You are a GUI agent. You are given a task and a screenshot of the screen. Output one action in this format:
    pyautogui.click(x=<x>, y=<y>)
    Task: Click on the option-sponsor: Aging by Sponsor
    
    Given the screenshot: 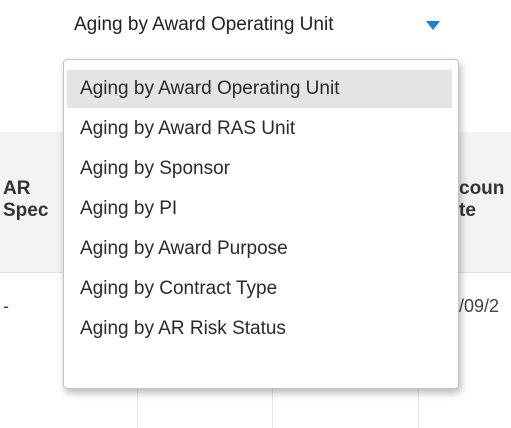 What is the action you would take?
    pyautogui.click(x=259, y=169)
    